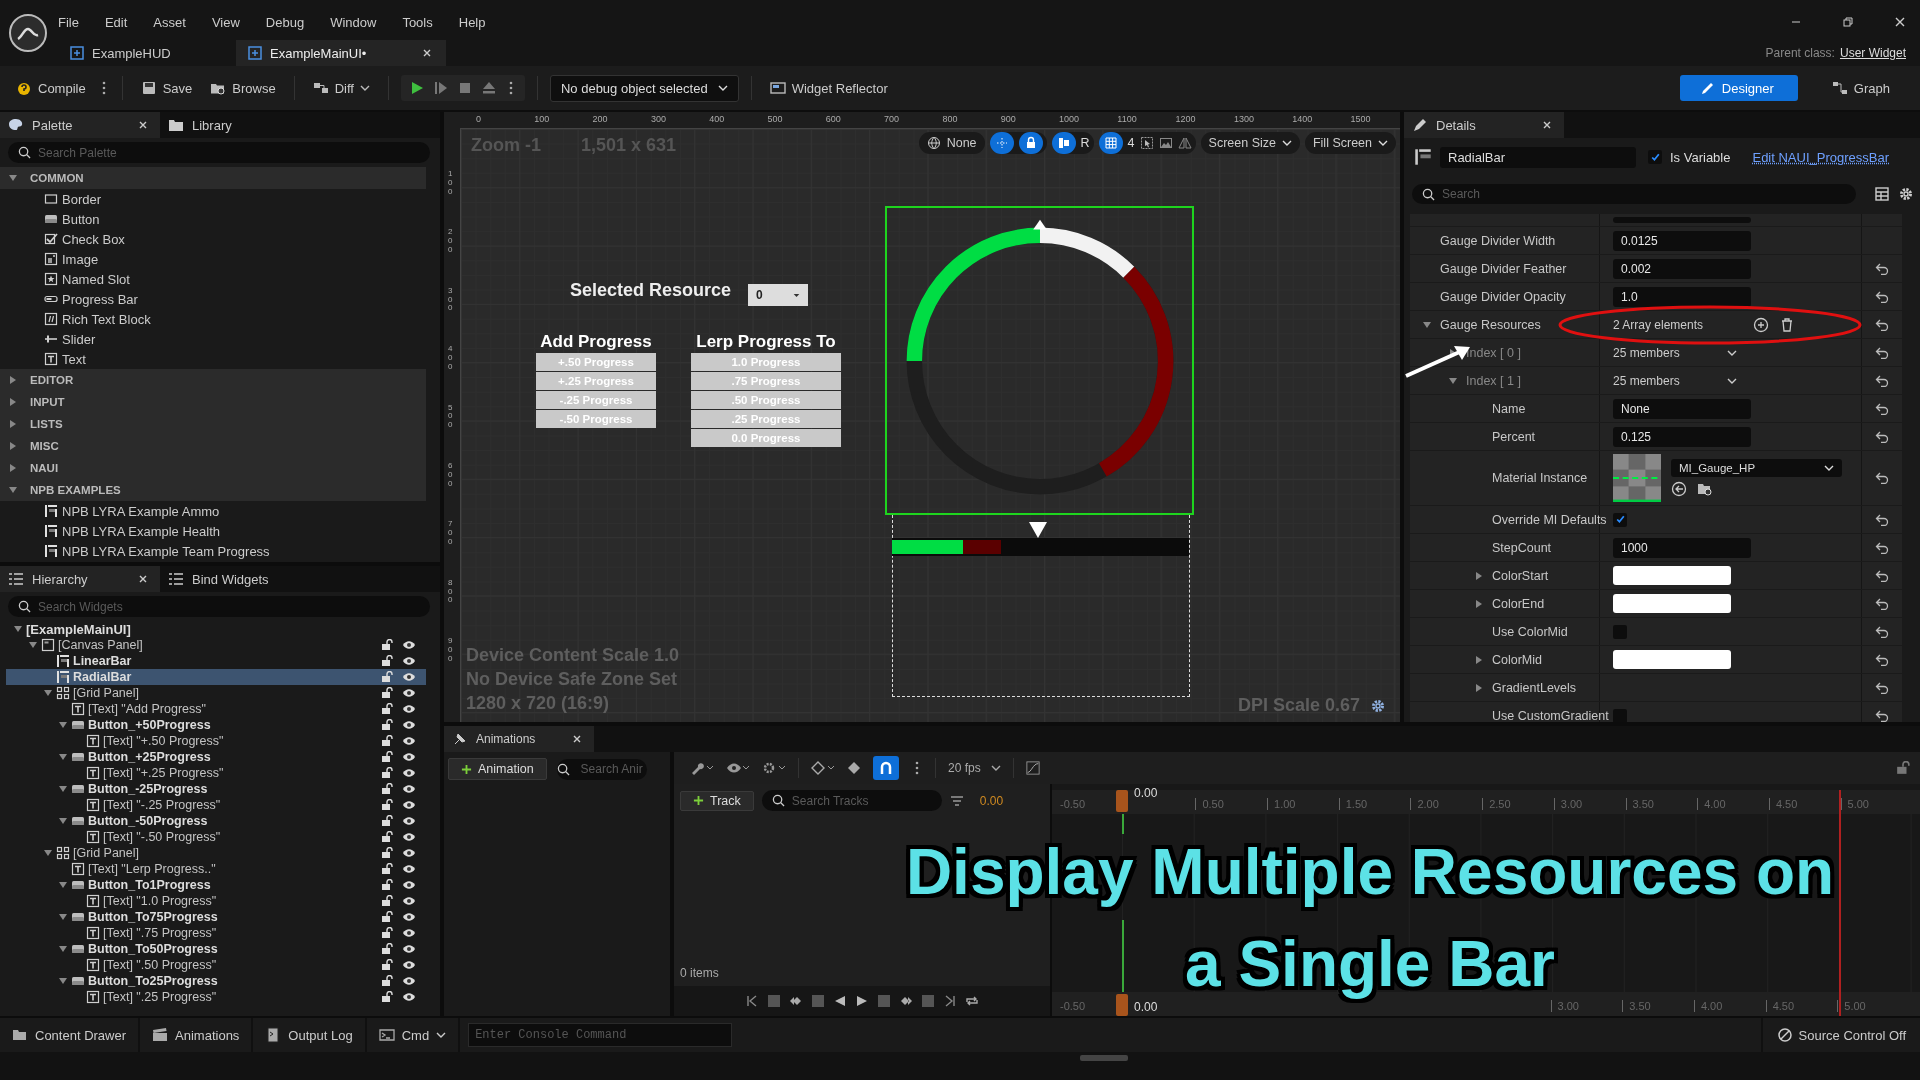 This screenshot has height=1080, width=1920. What do you see at coordinates (600, 1035) in the screenshot?
I see `console-input: Enter Console Command` at bounding box center [600, 1035].